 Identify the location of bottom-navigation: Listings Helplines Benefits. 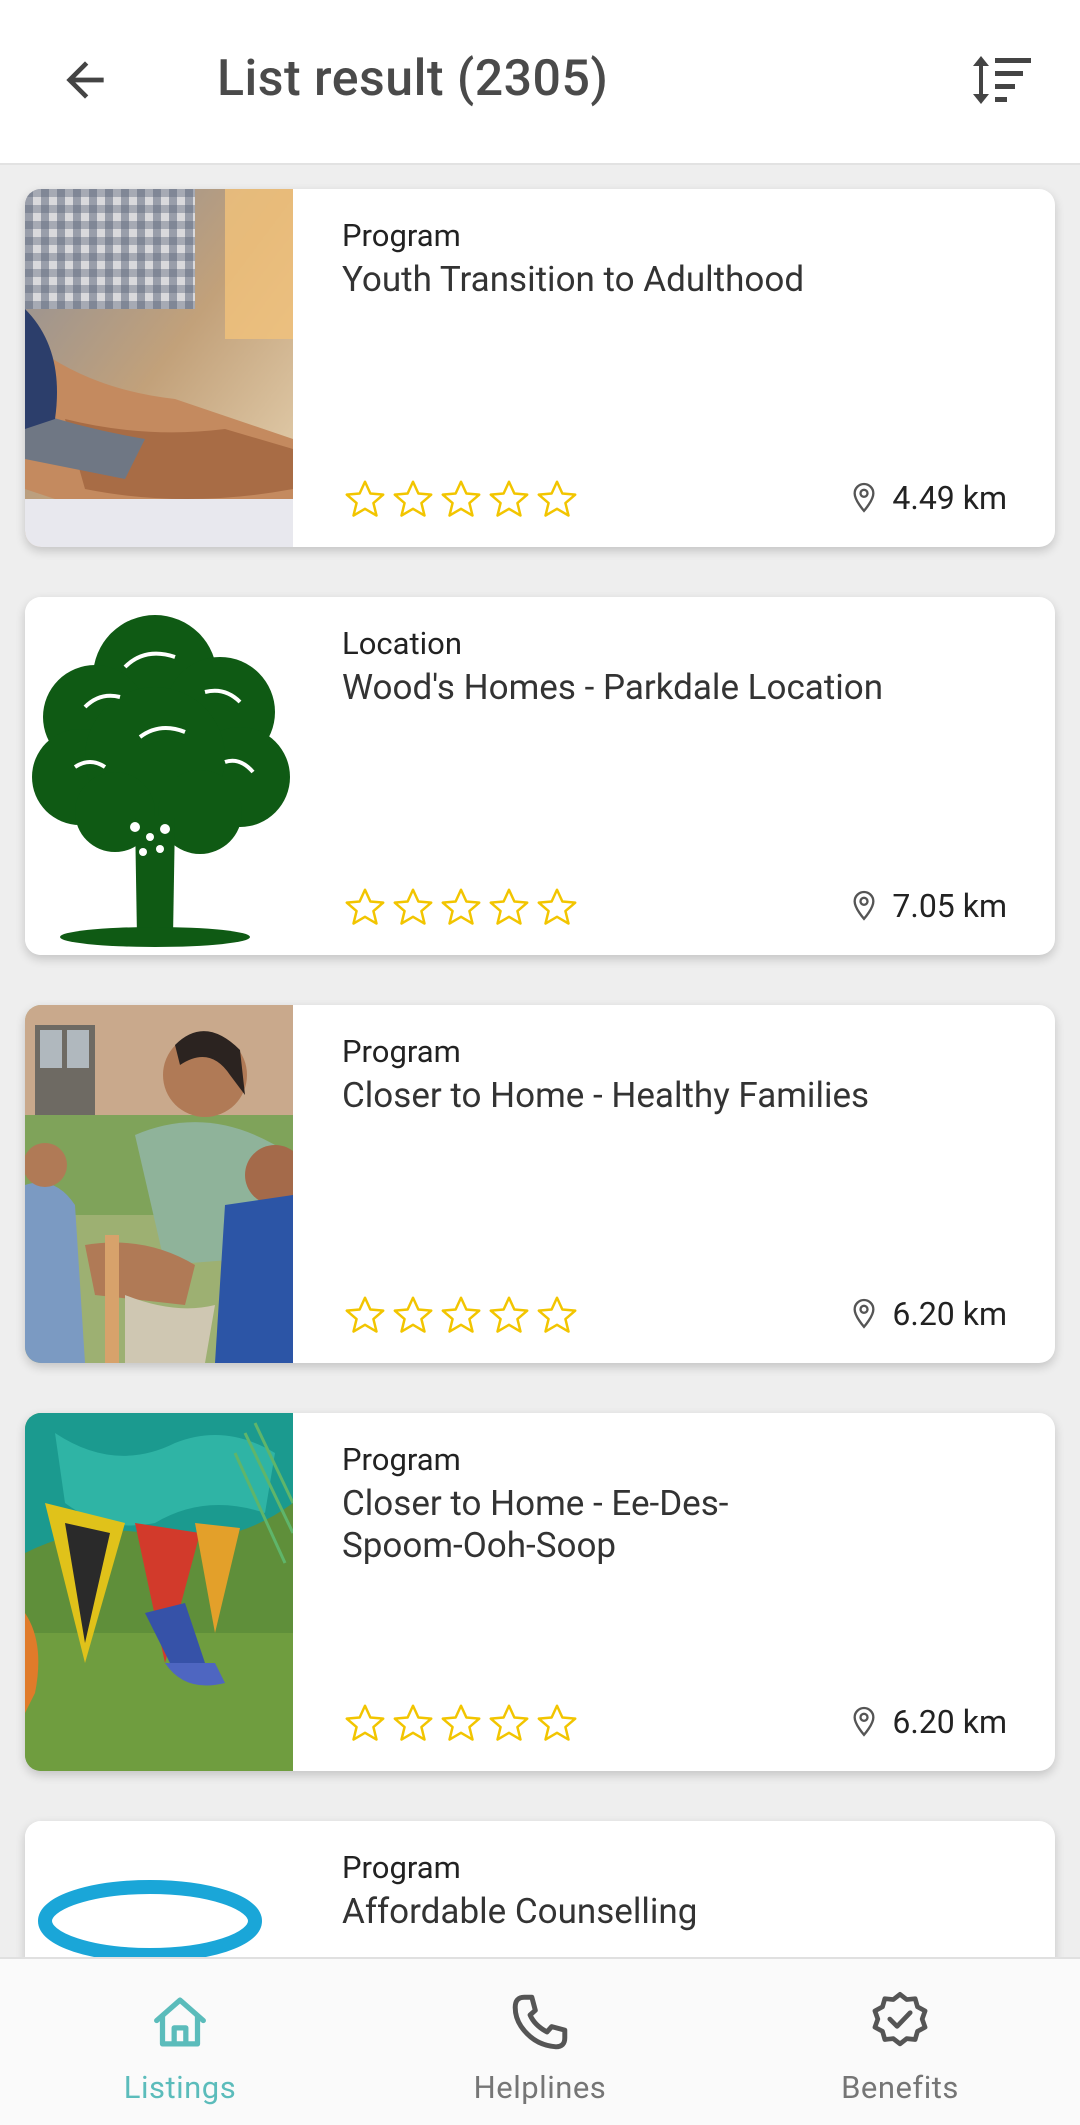
(540, 2041).